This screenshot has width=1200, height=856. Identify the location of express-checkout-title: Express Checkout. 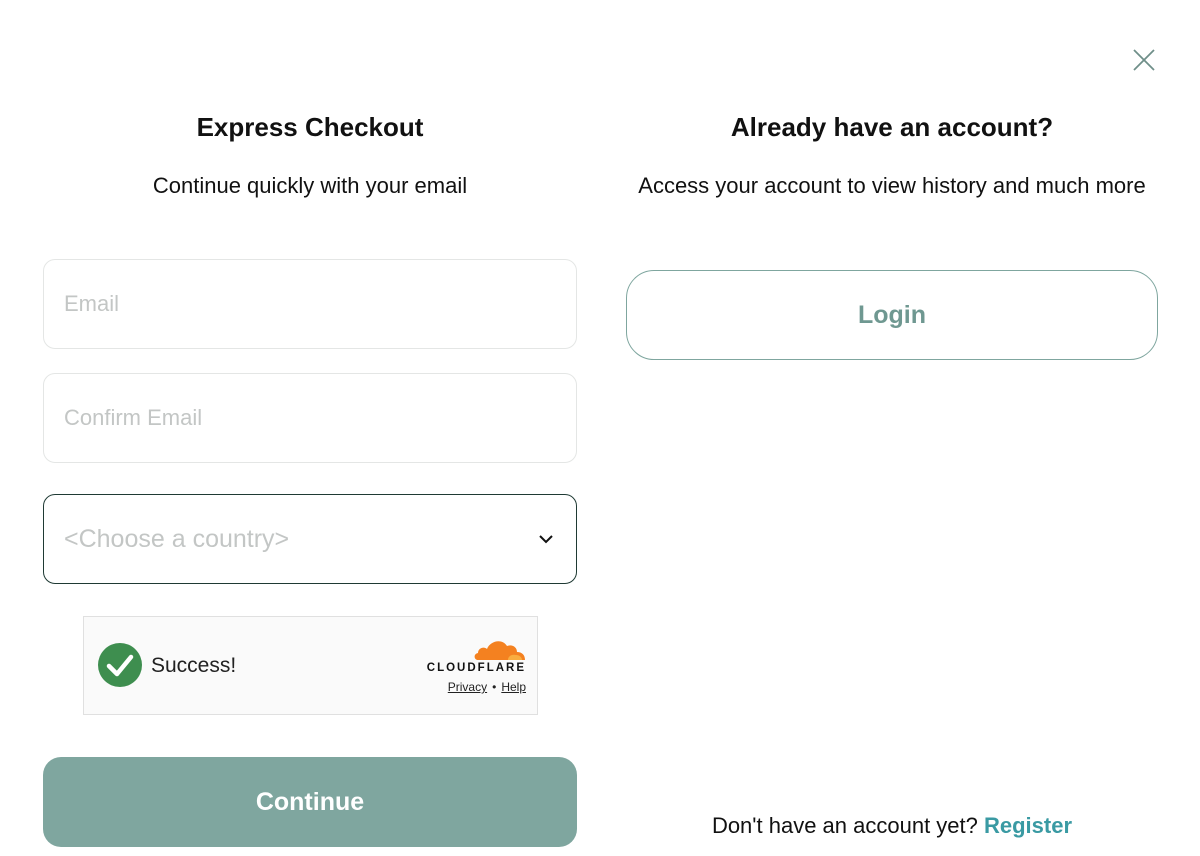
(310, 127).